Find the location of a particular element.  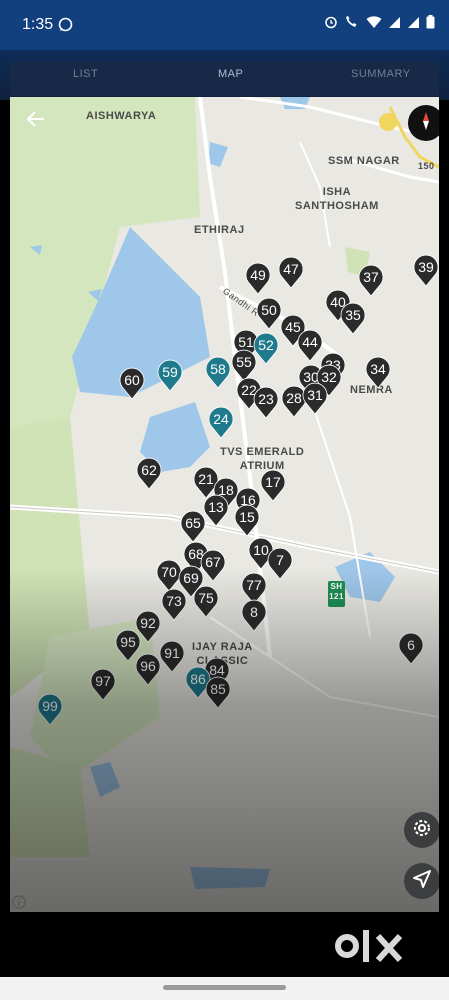

locate-button is located at coordinates (421, 881).